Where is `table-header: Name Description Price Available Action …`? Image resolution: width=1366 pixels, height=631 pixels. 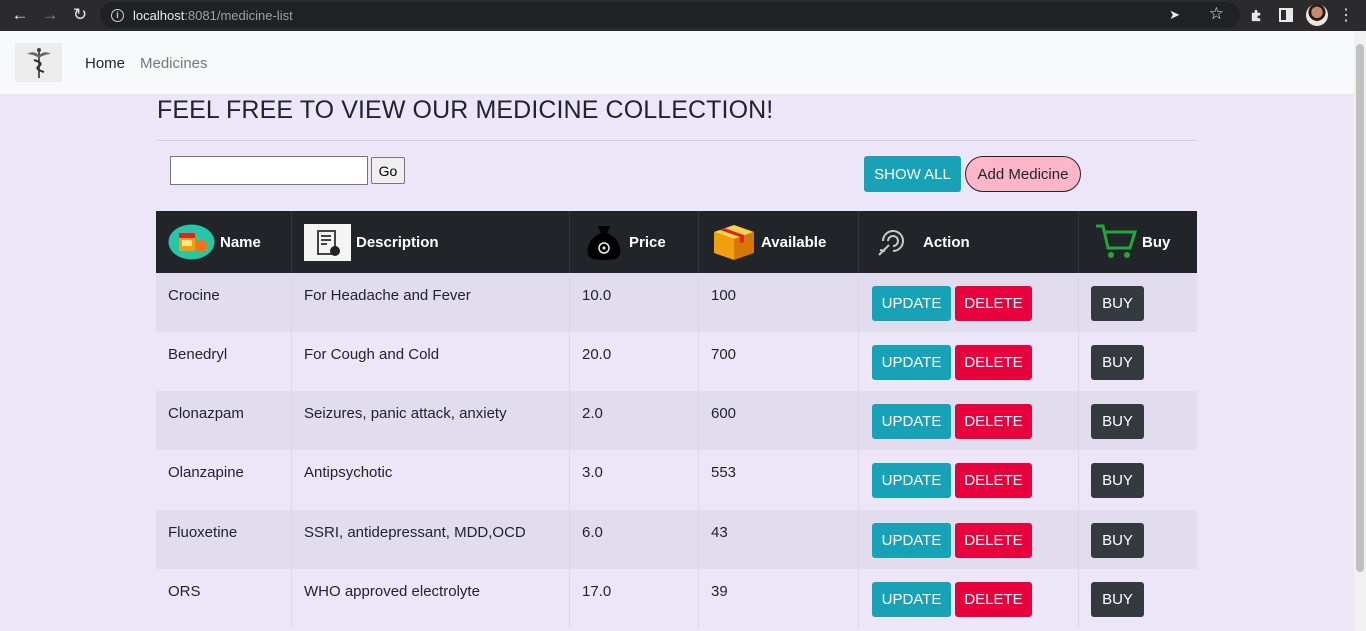
table-header: Name Description Price Available Action … is located at coordinates (676, 242).